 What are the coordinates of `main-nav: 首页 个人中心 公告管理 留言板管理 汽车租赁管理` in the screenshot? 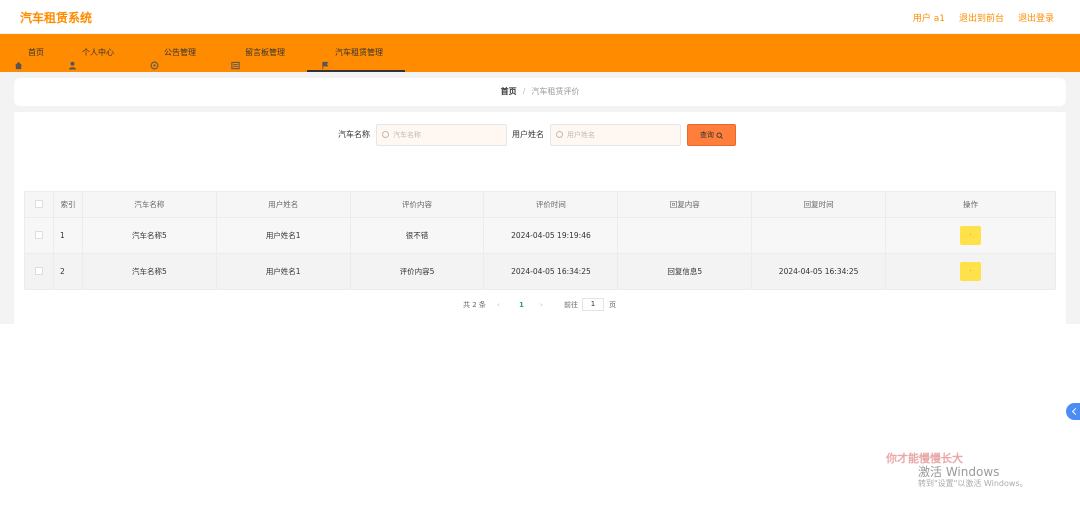 It's located at (540, 53).